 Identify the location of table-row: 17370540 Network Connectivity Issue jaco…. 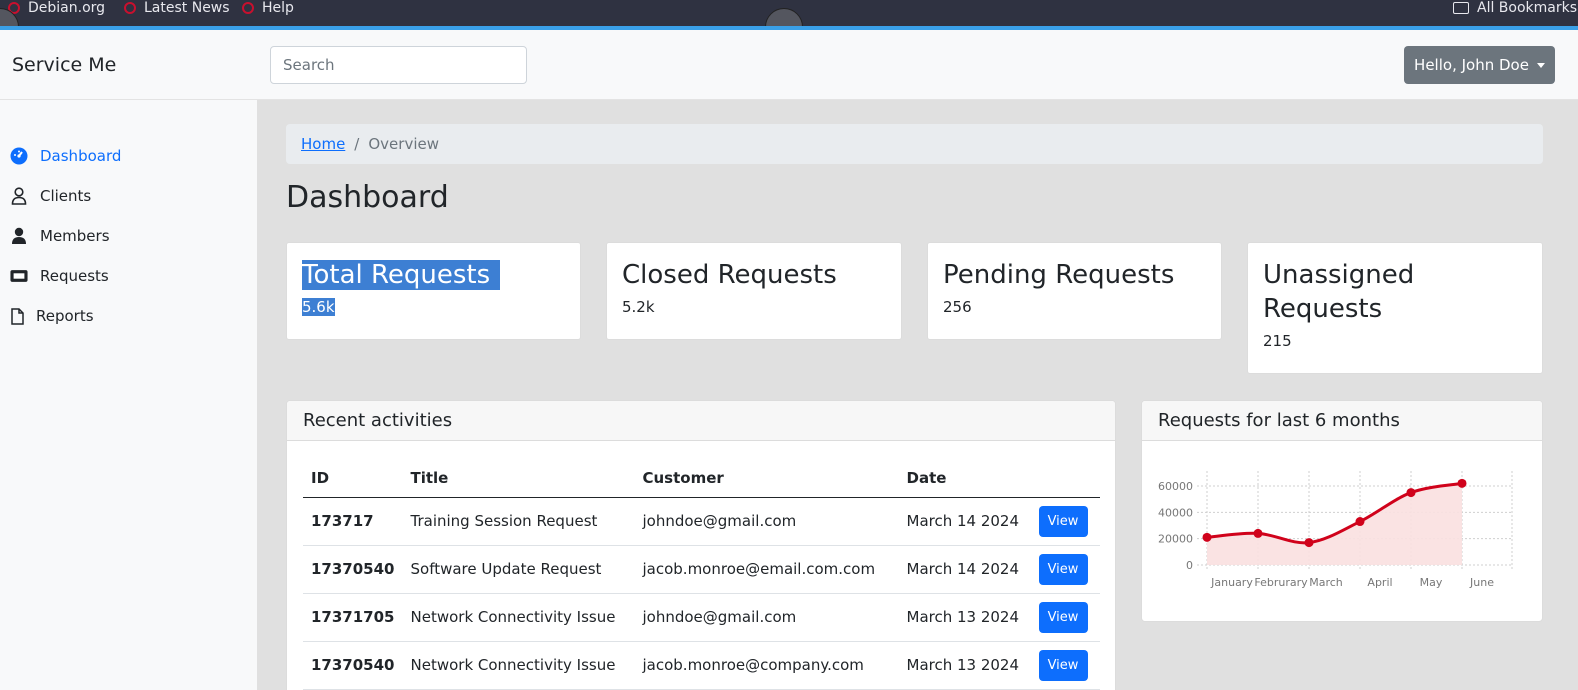
(701, 665).